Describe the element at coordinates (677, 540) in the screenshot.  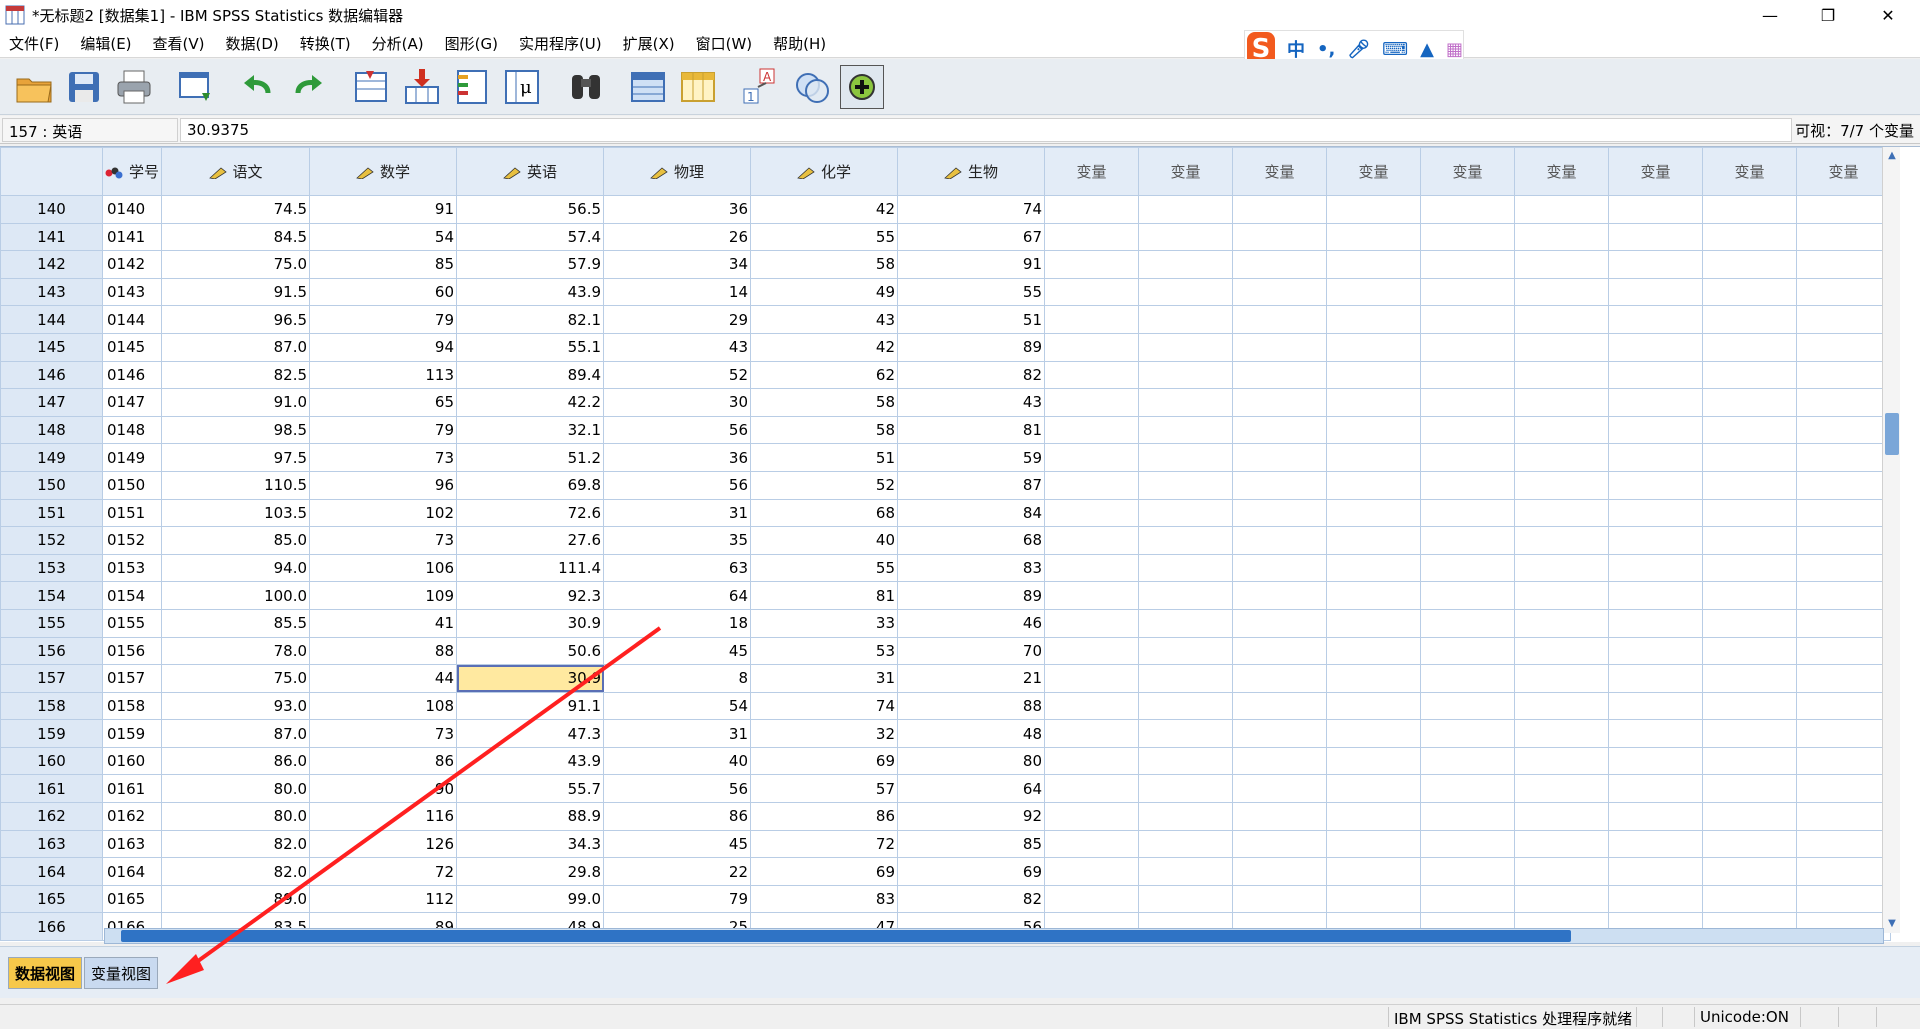
I see `data-cell: 35` at that location.